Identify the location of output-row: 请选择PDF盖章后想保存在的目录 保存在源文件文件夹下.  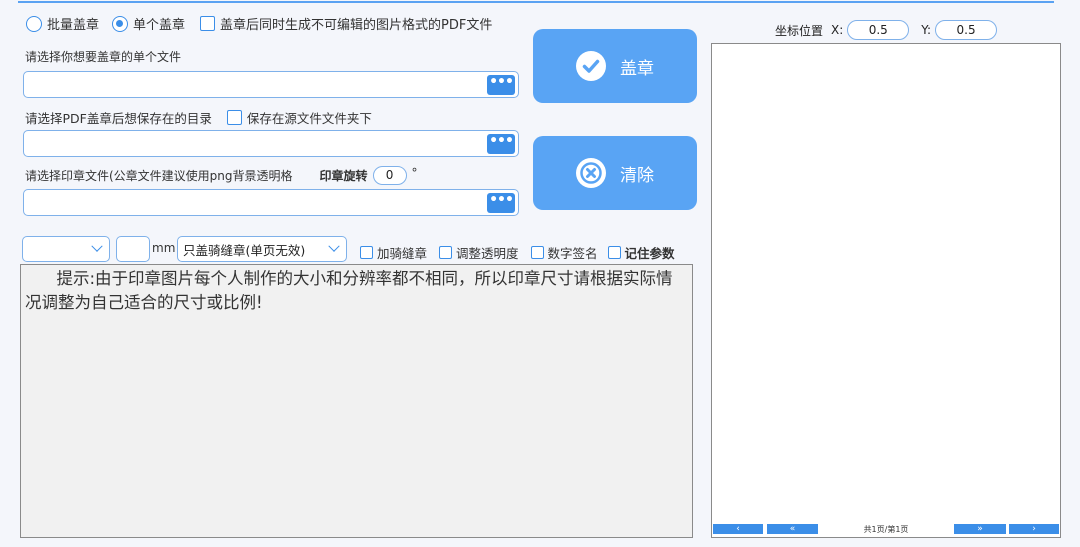
(198, 117).